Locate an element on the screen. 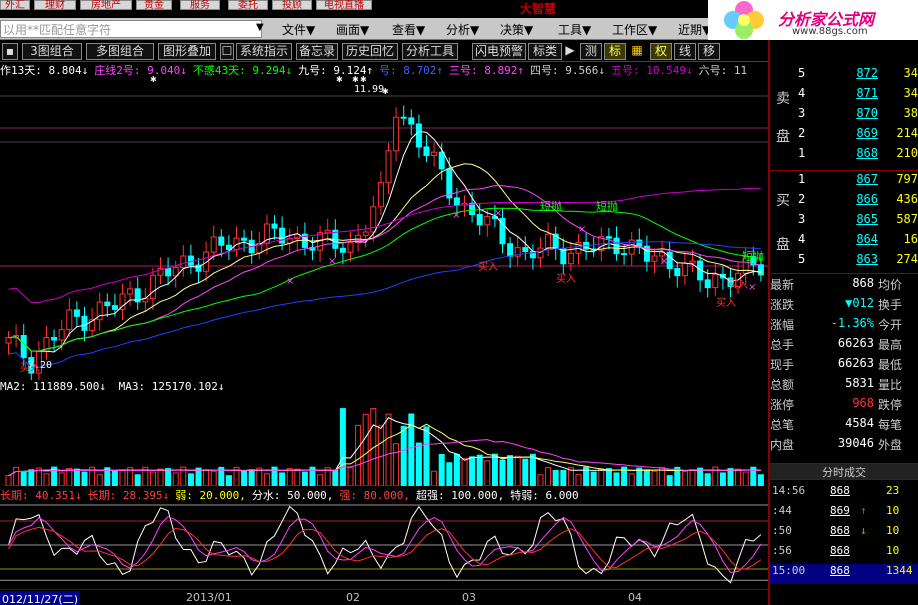 The height and width of the screenshot is (605, 918). tick-trade-row: 14:56 868 23 is located at coordinates (844, 494).